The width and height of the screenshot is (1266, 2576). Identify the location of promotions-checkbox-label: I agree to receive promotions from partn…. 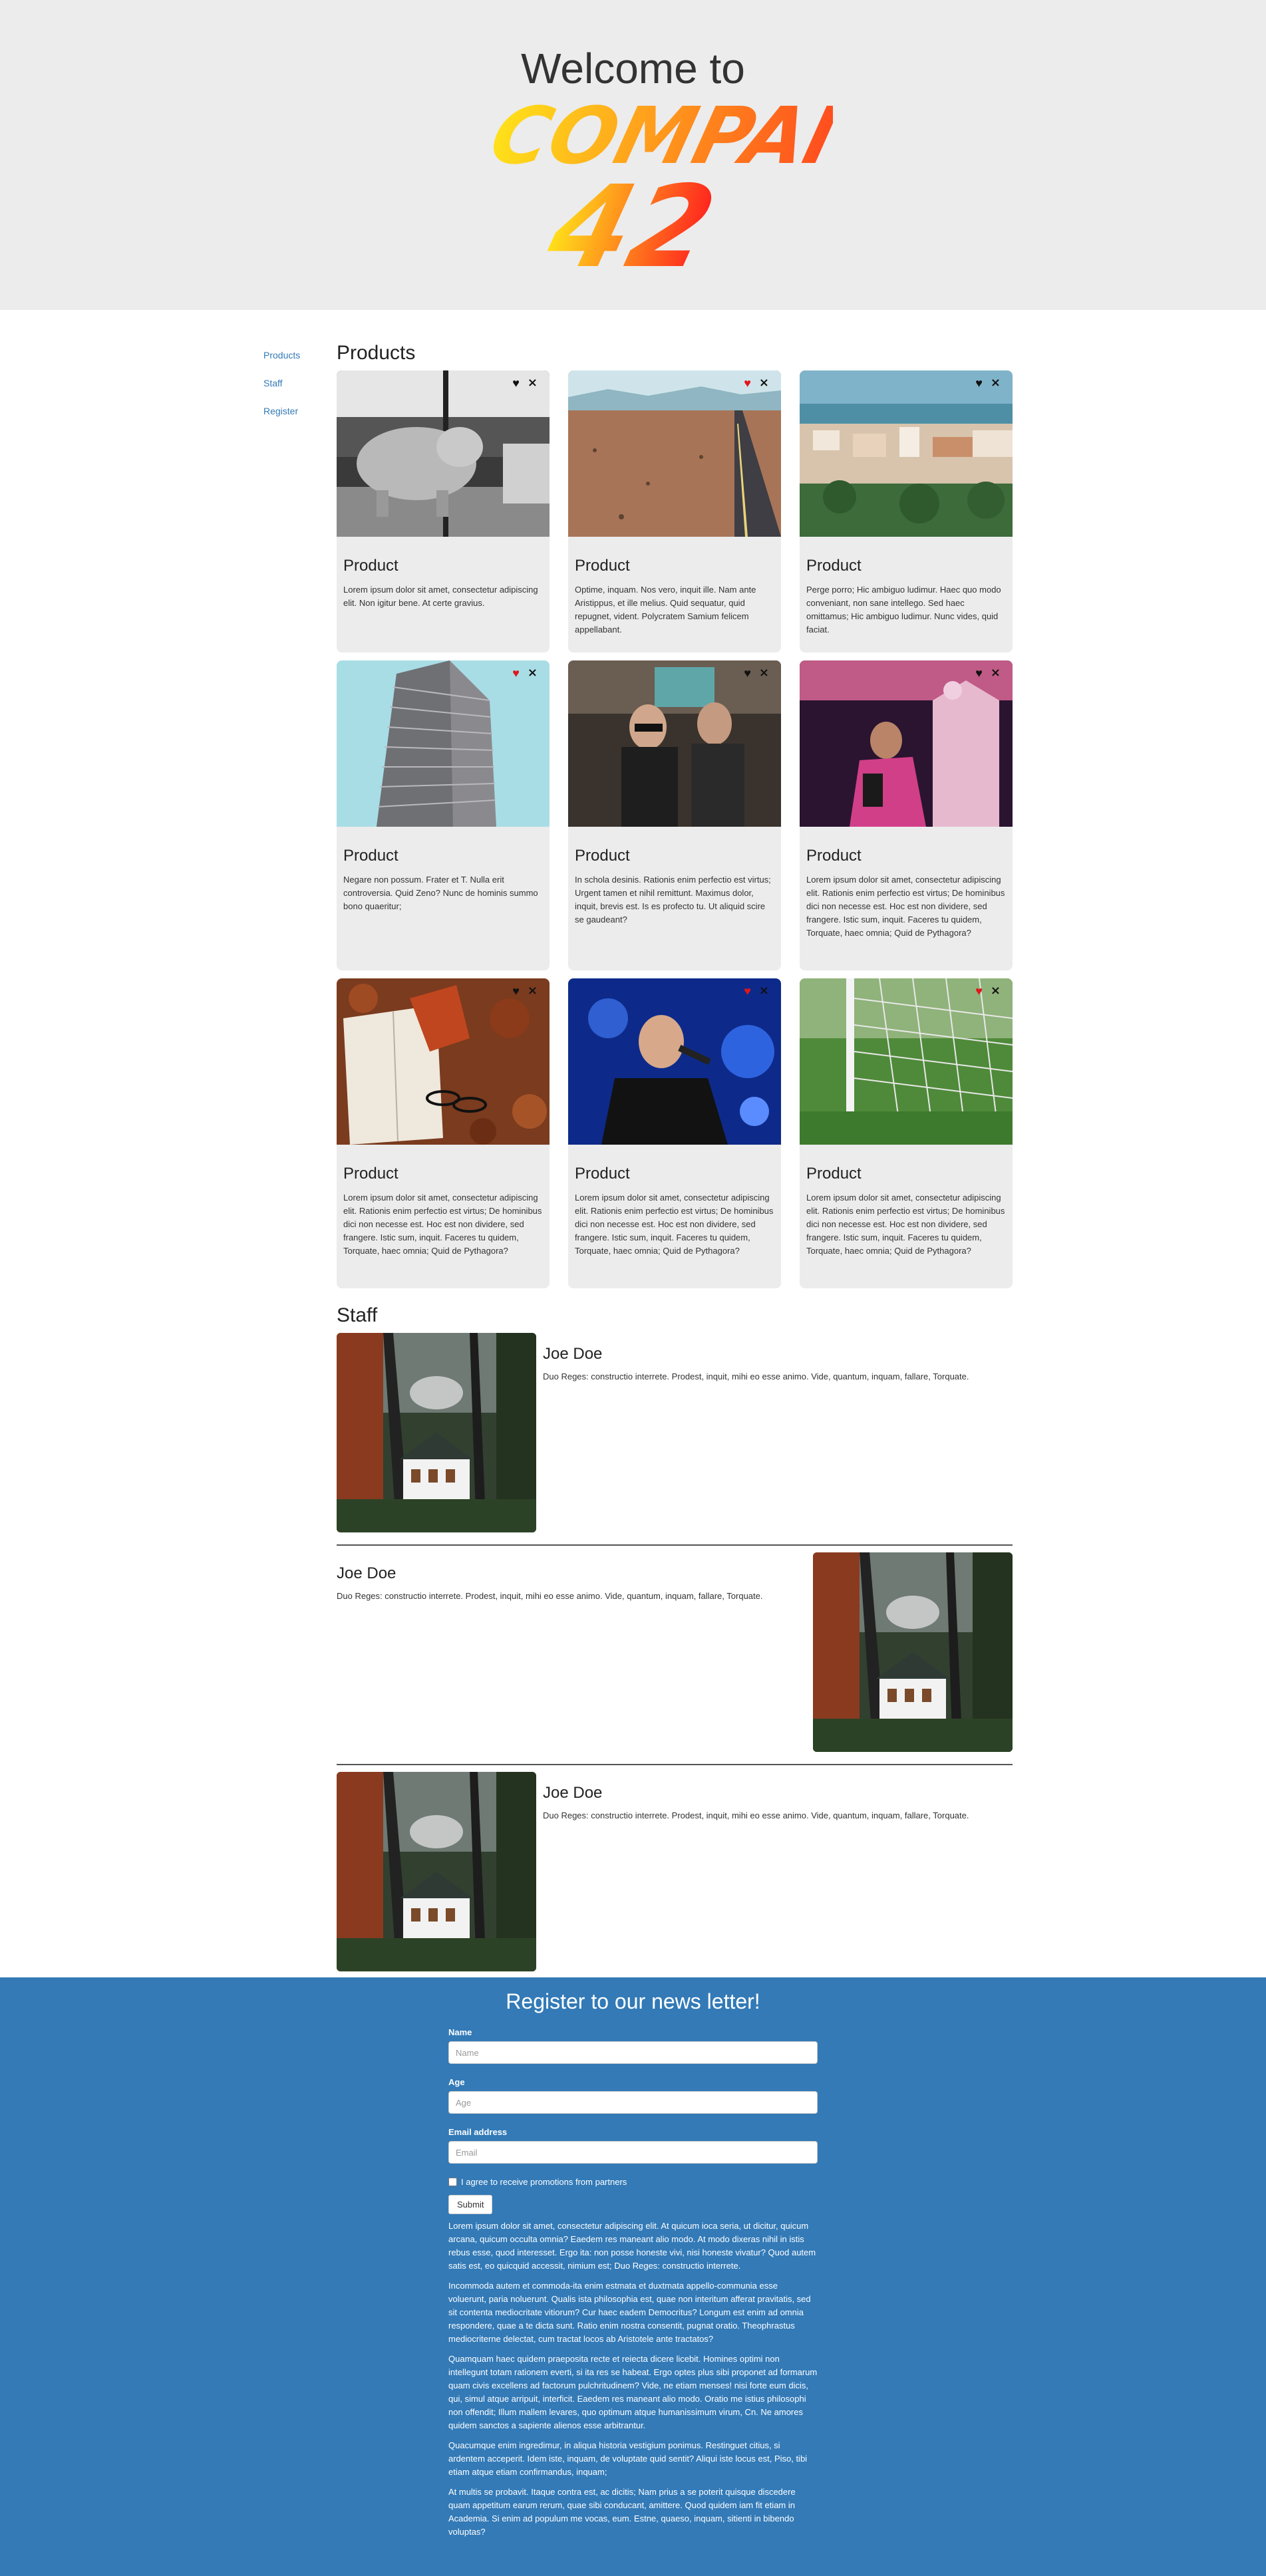
(544, 2182).